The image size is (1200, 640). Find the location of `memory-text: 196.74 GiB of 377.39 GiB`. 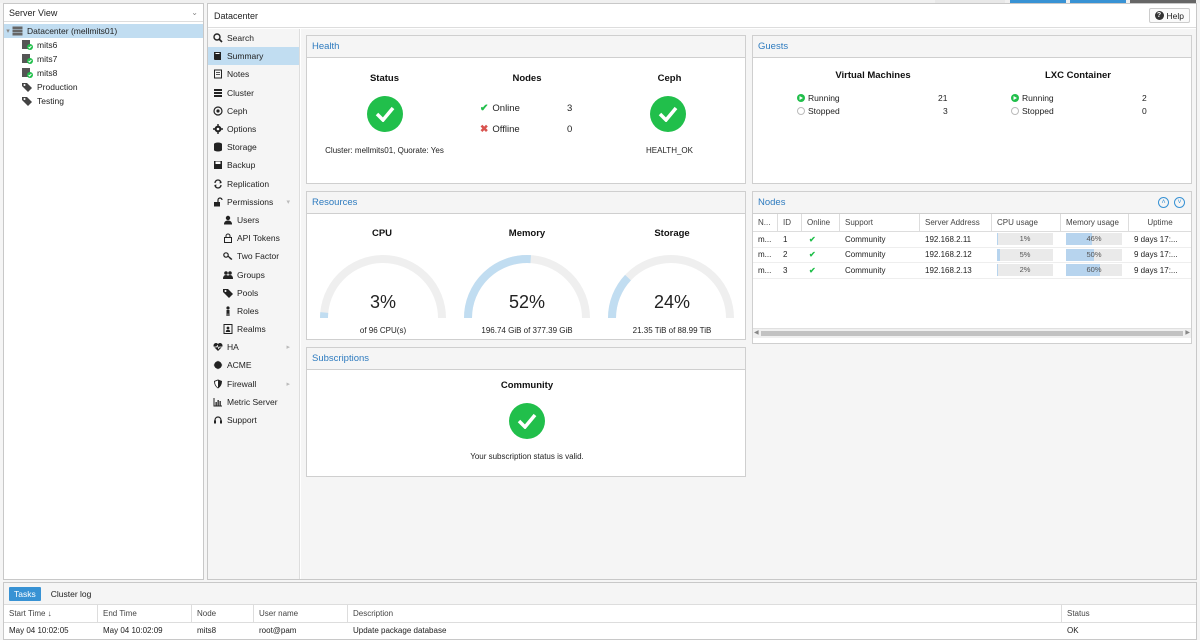

memory-text: 196.74 GiB of 377.39 GiB is located at coordinates (527, 330).